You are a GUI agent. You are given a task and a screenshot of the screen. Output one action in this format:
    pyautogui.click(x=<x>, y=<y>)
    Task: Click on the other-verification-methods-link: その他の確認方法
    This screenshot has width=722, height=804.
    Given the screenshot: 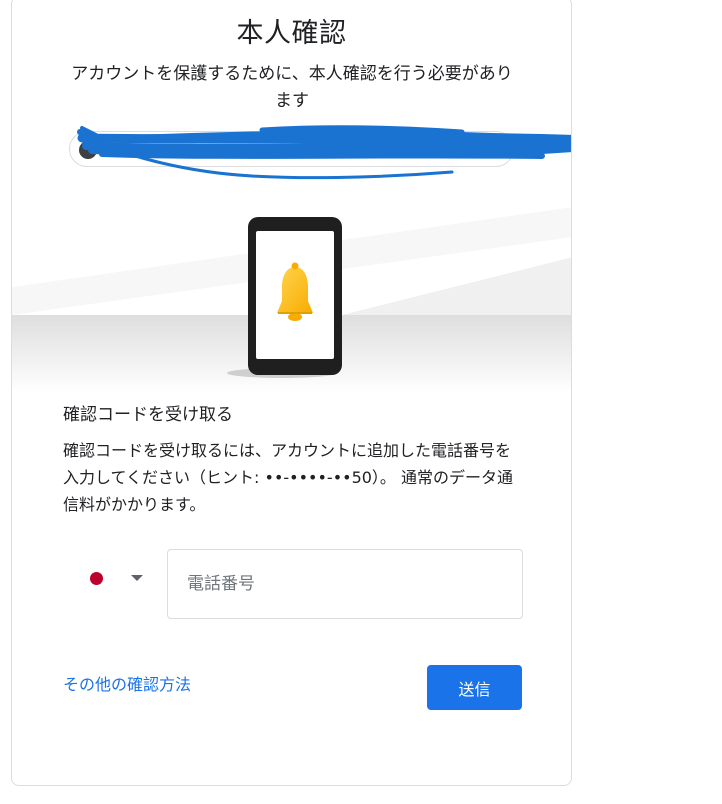 What is the action you would take?
    pyautogui.click(x=127, y=683)
    